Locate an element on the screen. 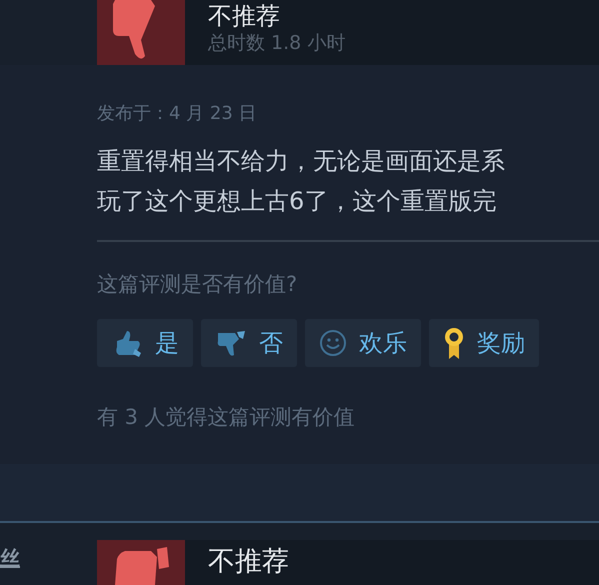 The image size is (599, 585). thumb-down-icon is located at coordinates (231, 343).